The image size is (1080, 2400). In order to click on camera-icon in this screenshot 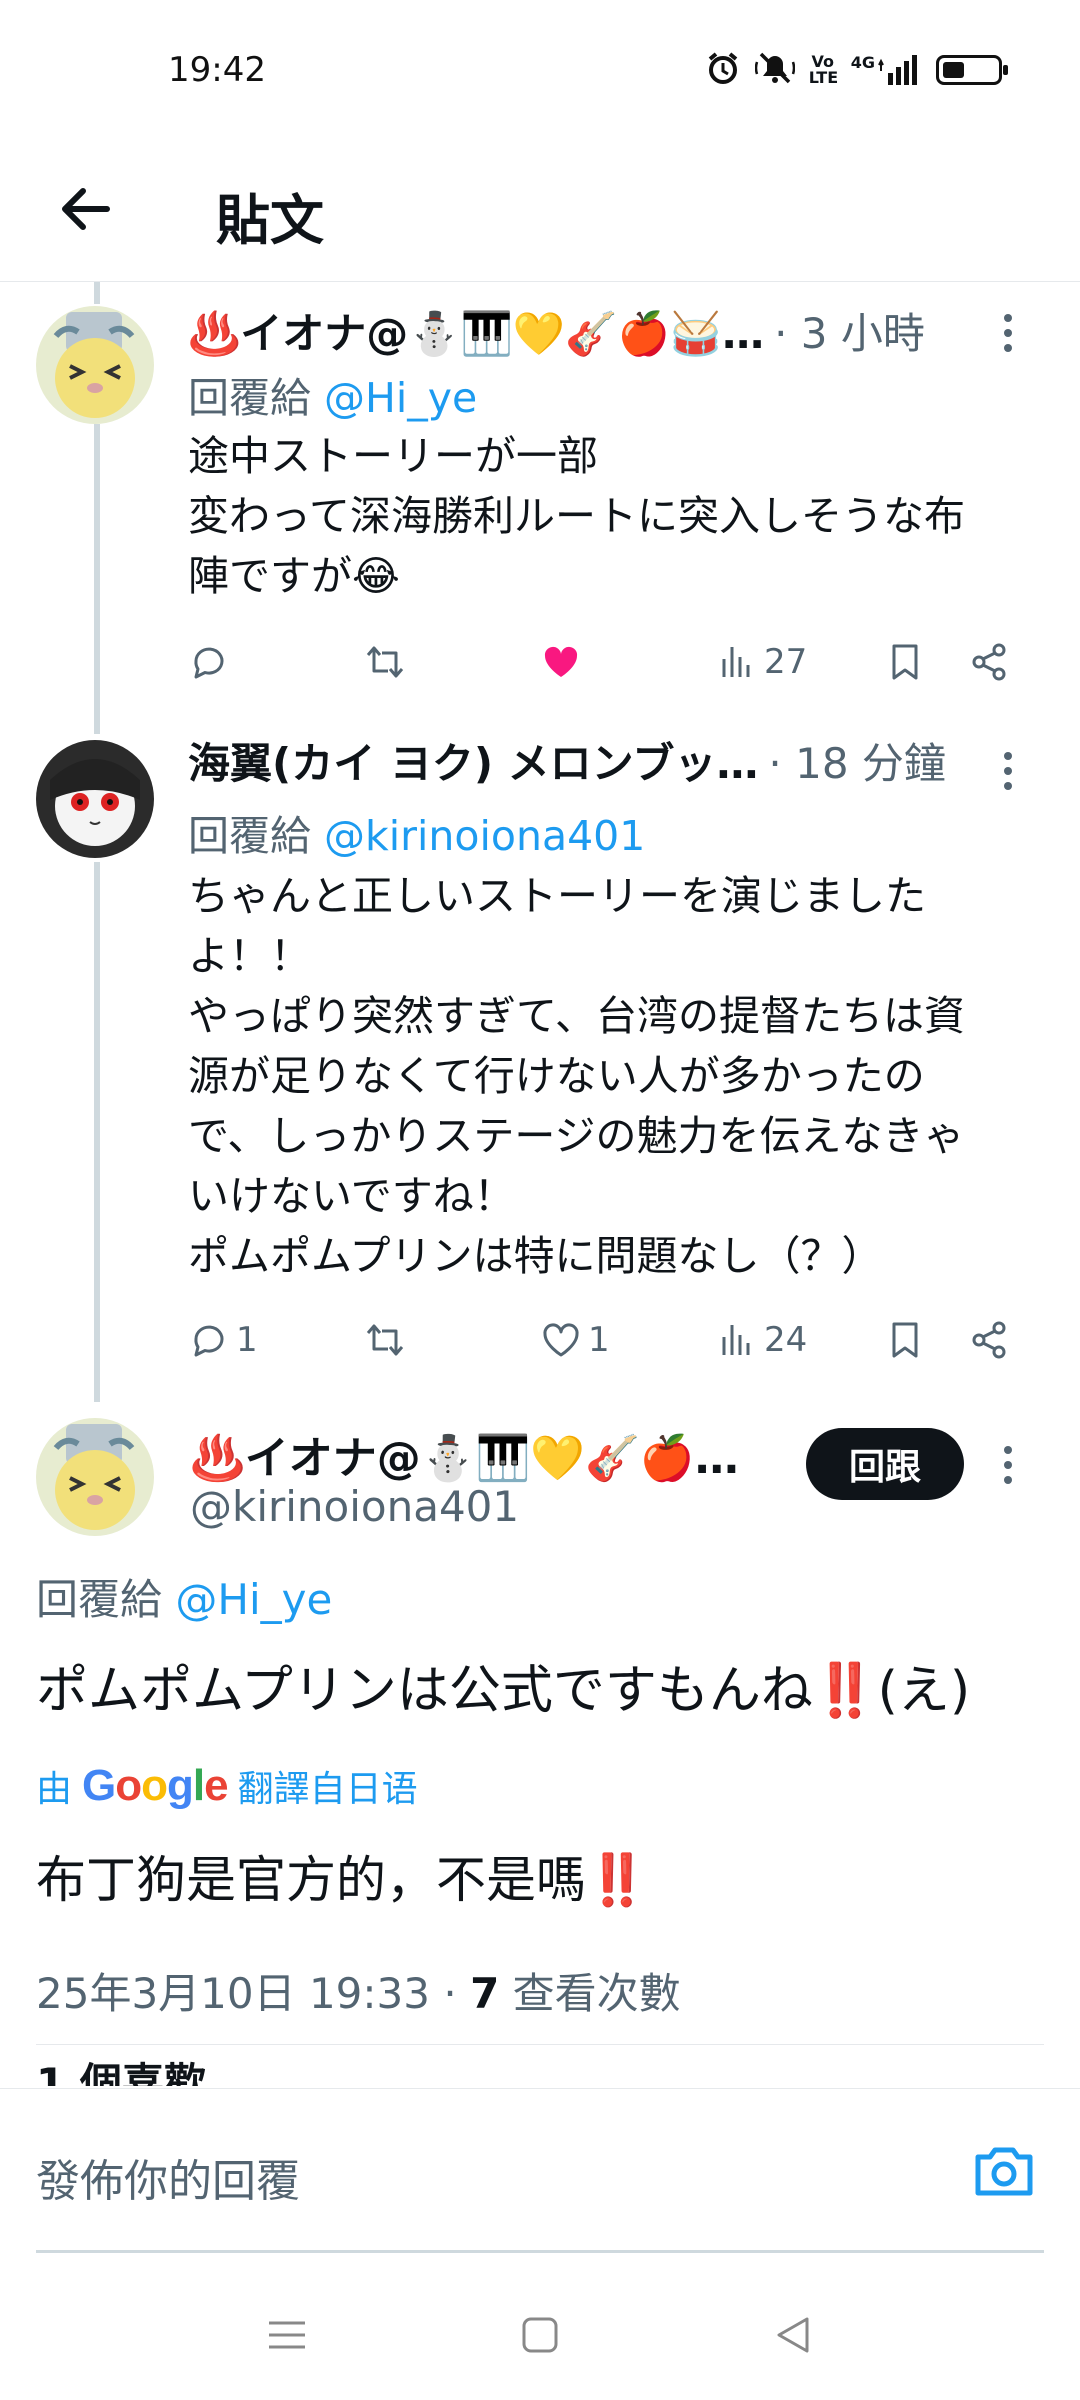, I will do `click(1004, 2171)`.